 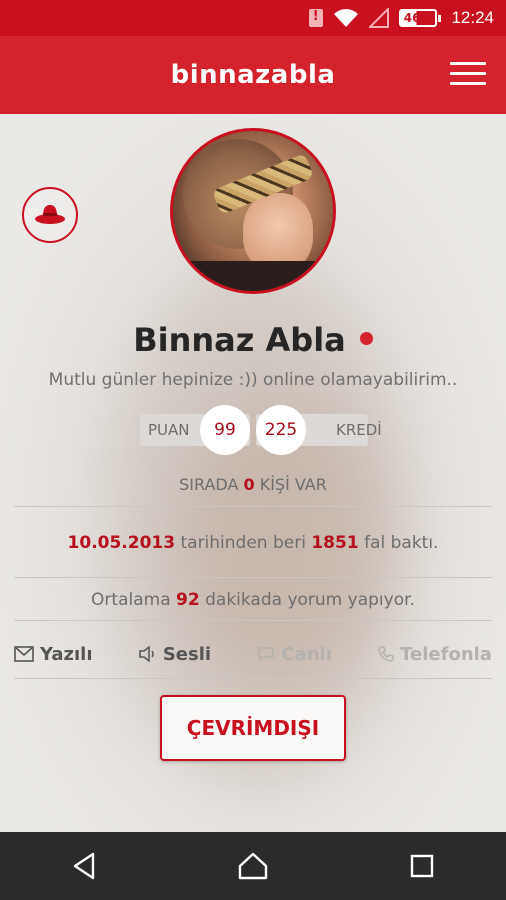 I want to click on status-bar: 46% 12:24, so click(x=253, y=18).